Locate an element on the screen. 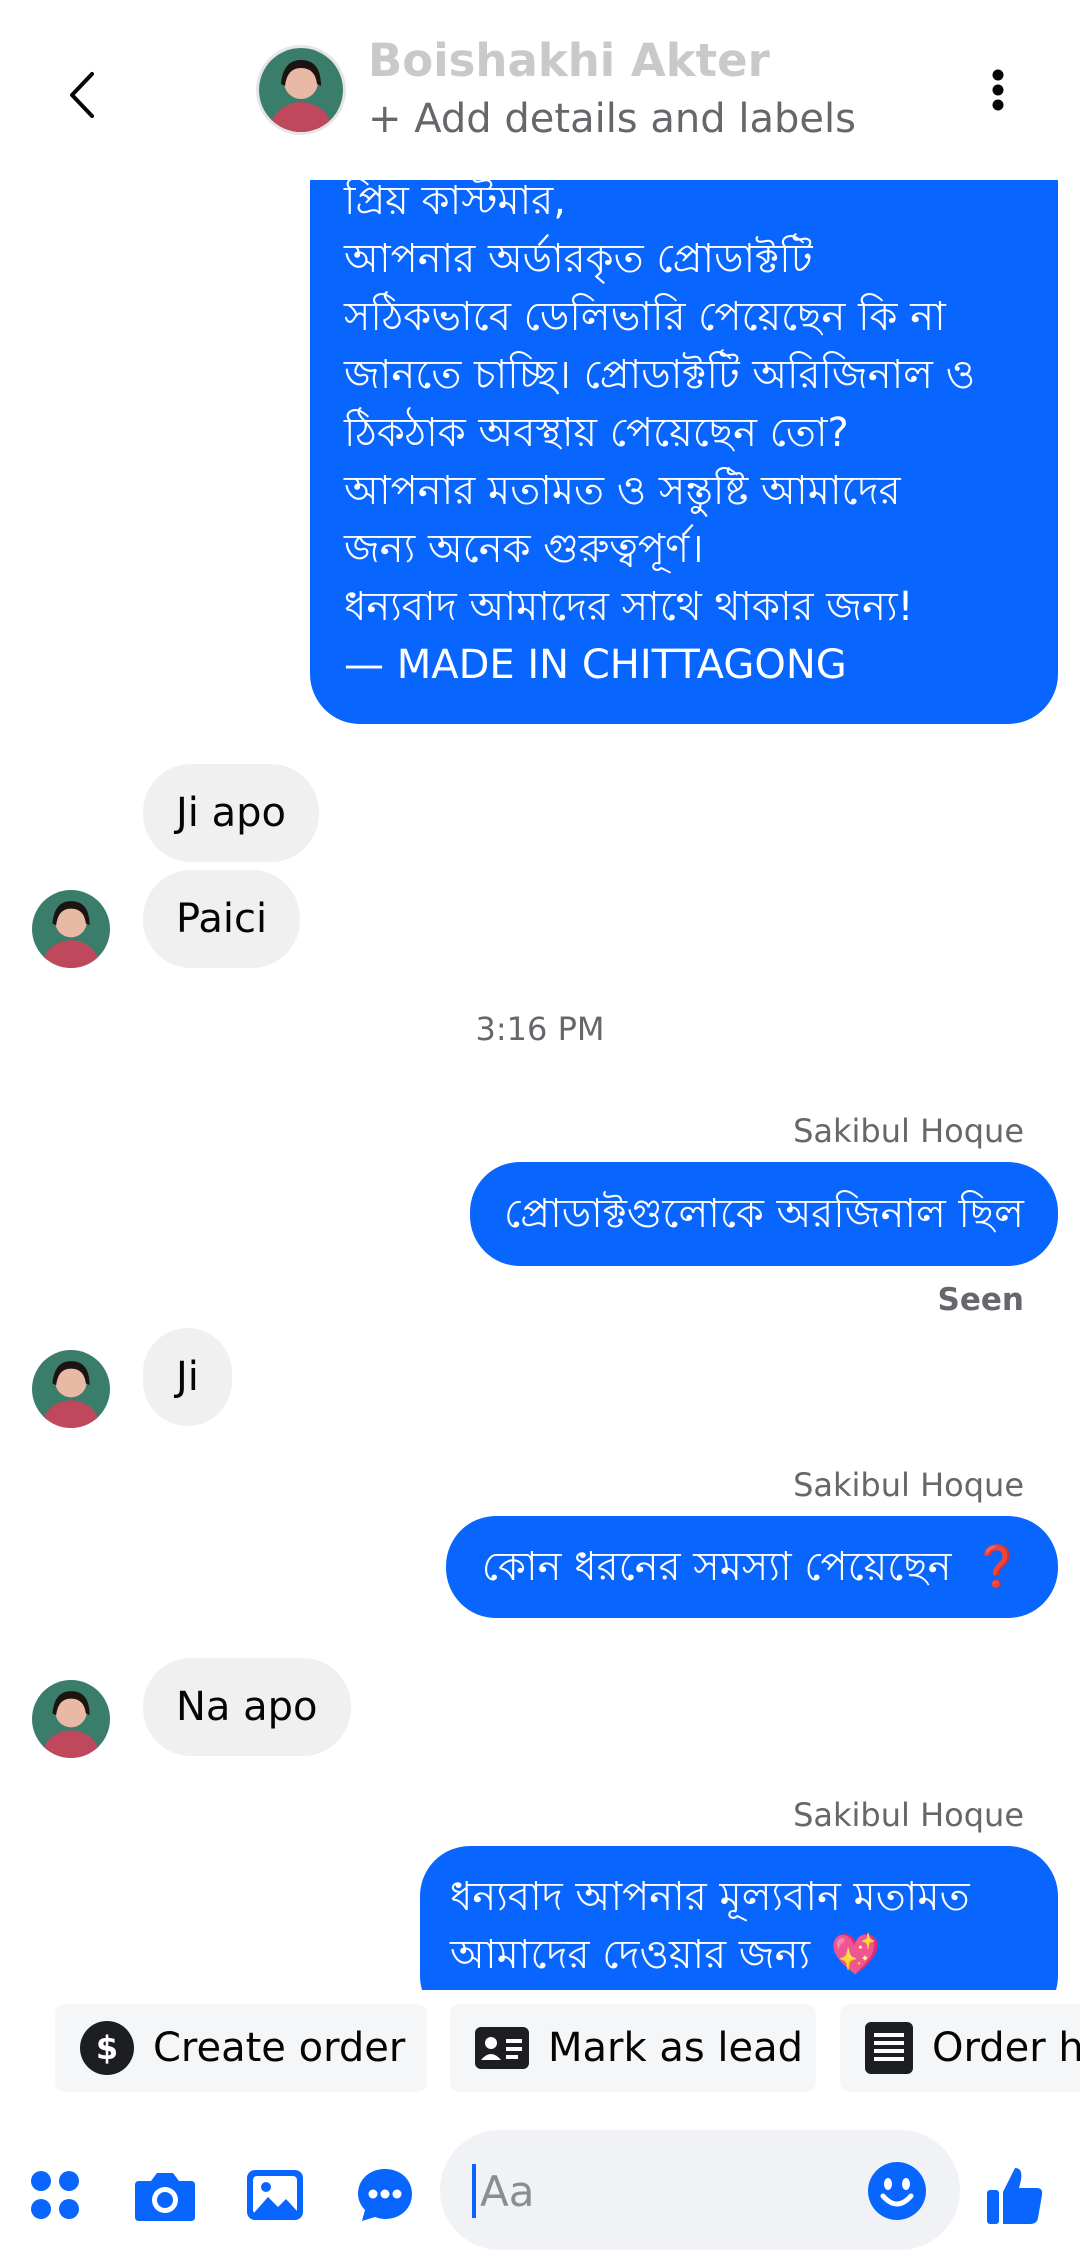 This screenshot has width=1080, height=2266. gallery-icon is located at coordinates (275, 2195).